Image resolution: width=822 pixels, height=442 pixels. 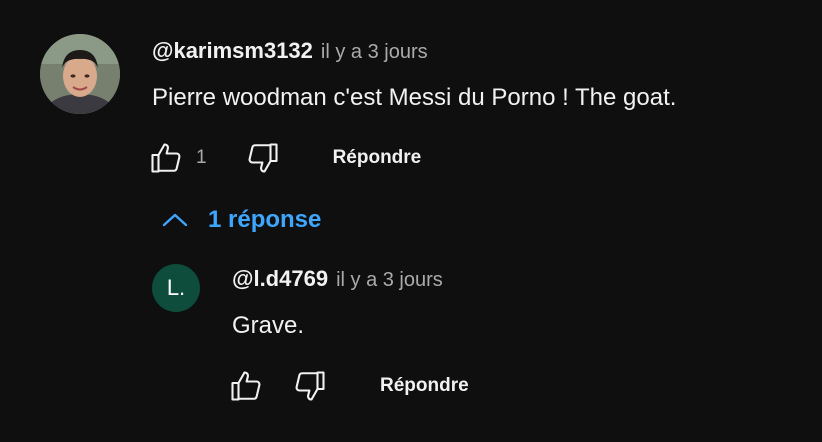 What do you see at coordinates (175, 220) in the screenshot?
I see `chevron-up-icon` at bounding box center [175, 220].